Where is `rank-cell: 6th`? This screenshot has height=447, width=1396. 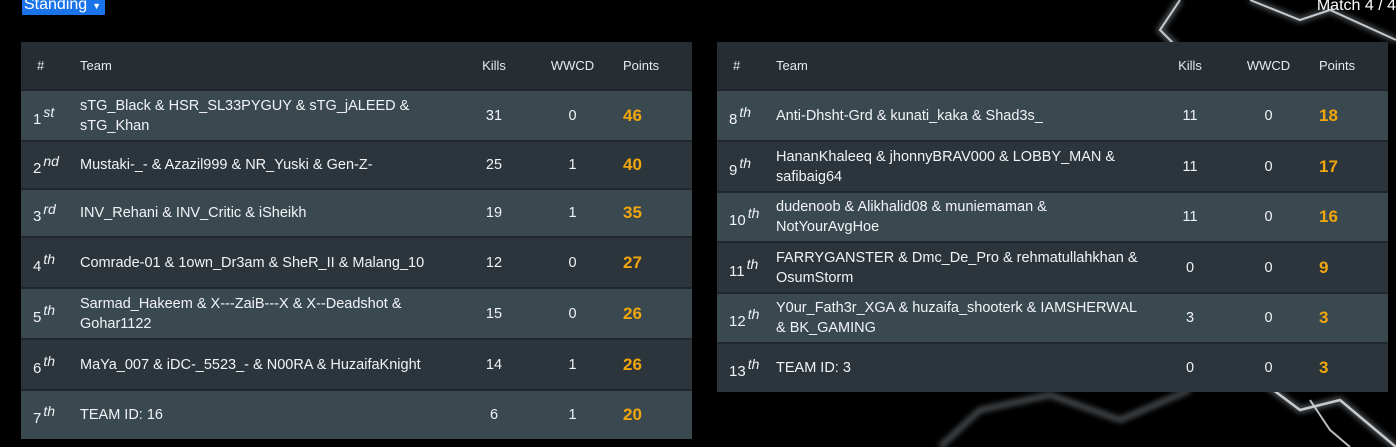
rank-cell: 6th is located at coordinates (50, 364).